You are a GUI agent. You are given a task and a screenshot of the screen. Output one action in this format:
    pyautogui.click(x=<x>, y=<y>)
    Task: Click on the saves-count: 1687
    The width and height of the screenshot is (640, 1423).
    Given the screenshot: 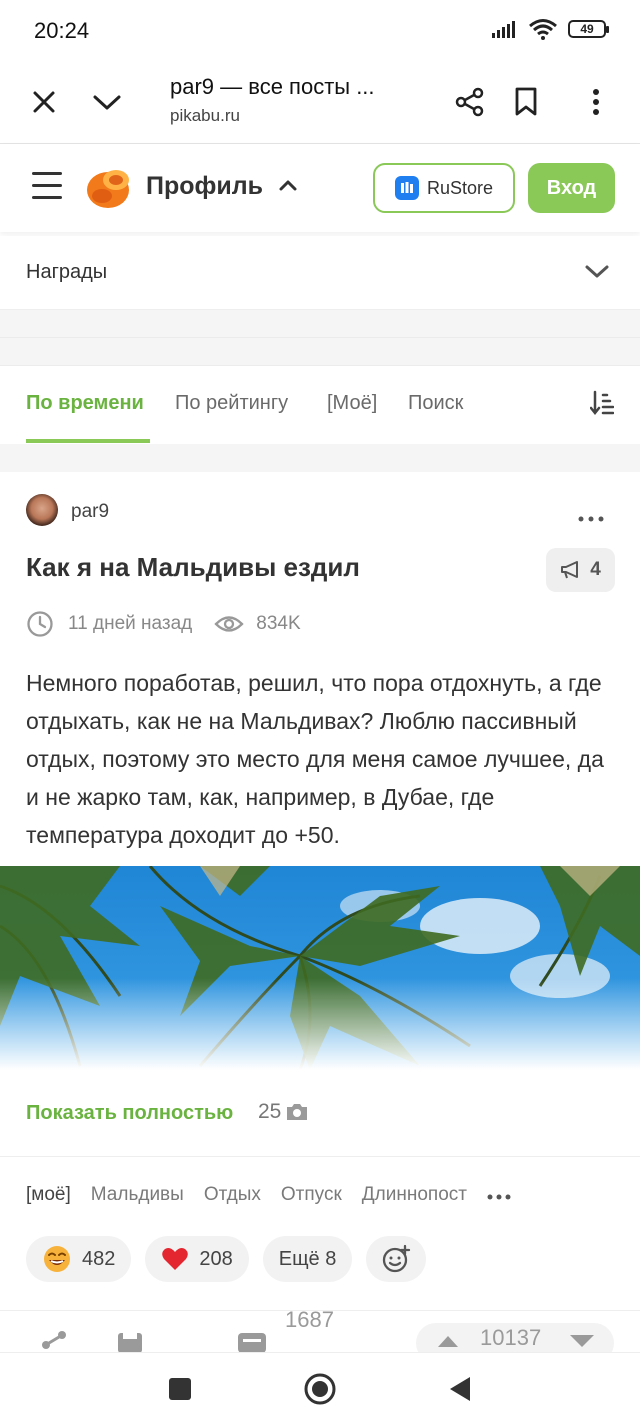 What is the action you would take?
    pyautogui.click(x=309, y=1319)
    